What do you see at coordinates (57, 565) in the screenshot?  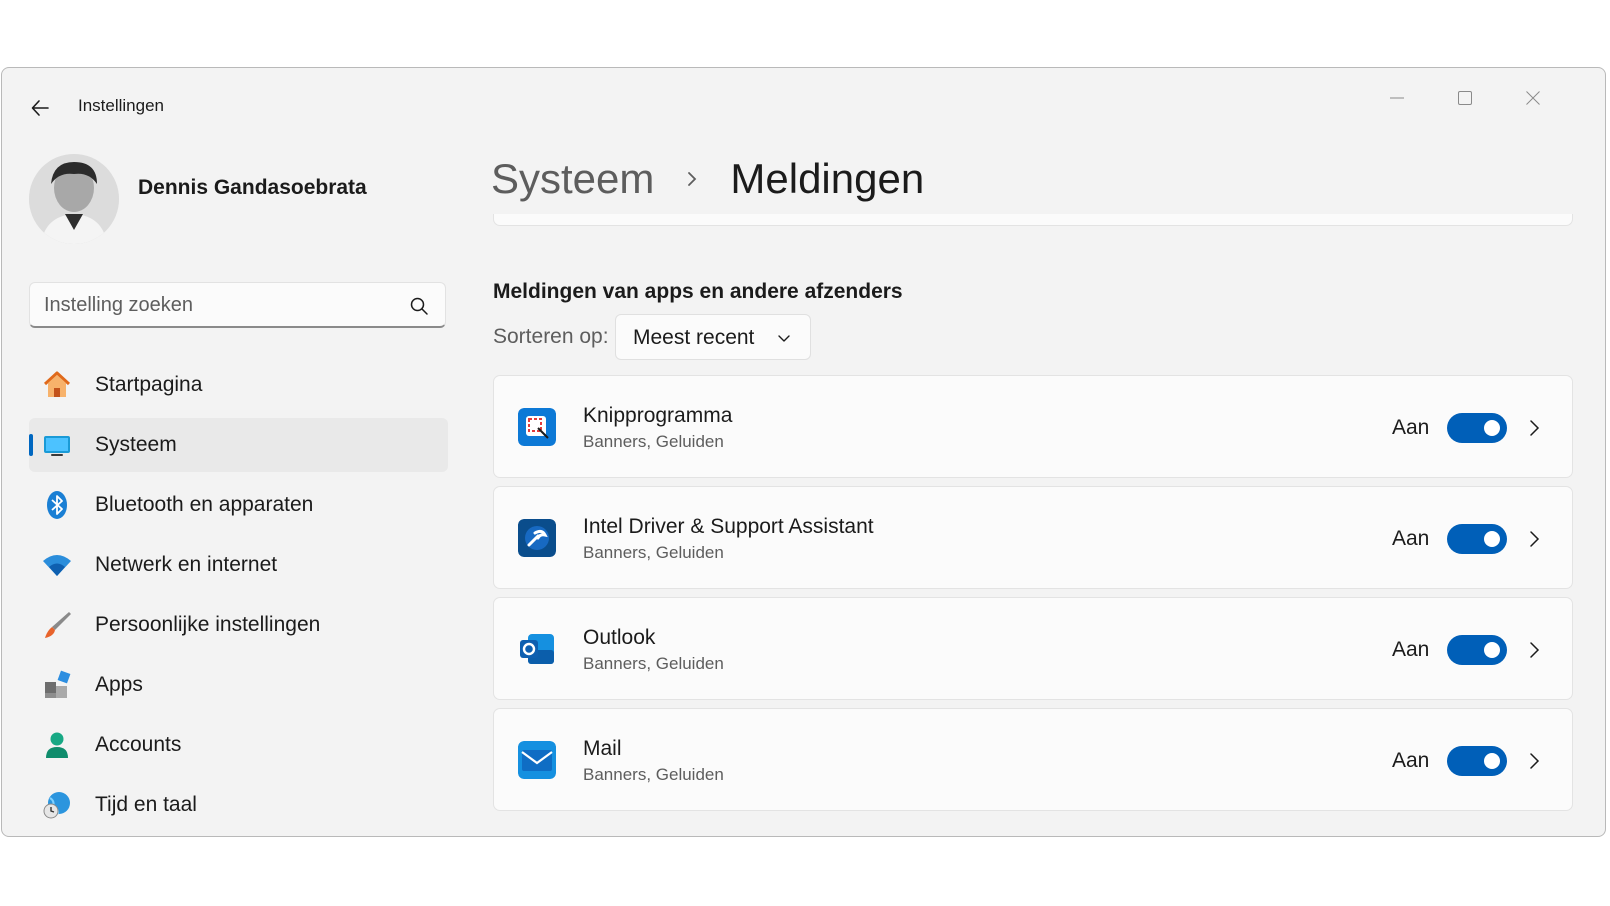 I see `wifi-icon` at bounding box center [57, 565].